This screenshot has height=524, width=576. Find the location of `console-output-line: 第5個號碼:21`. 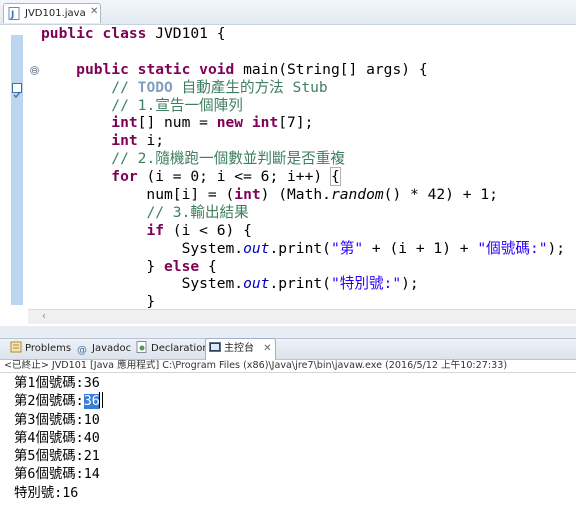

console-output-line: 第5個號碼:21 is located at coordinates (57, 457).